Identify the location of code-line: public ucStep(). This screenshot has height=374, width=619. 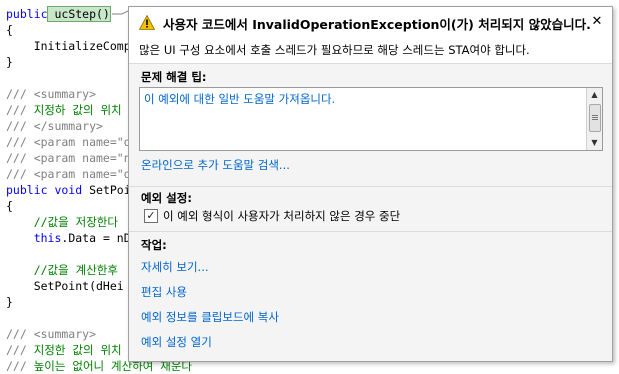
(58, 14).